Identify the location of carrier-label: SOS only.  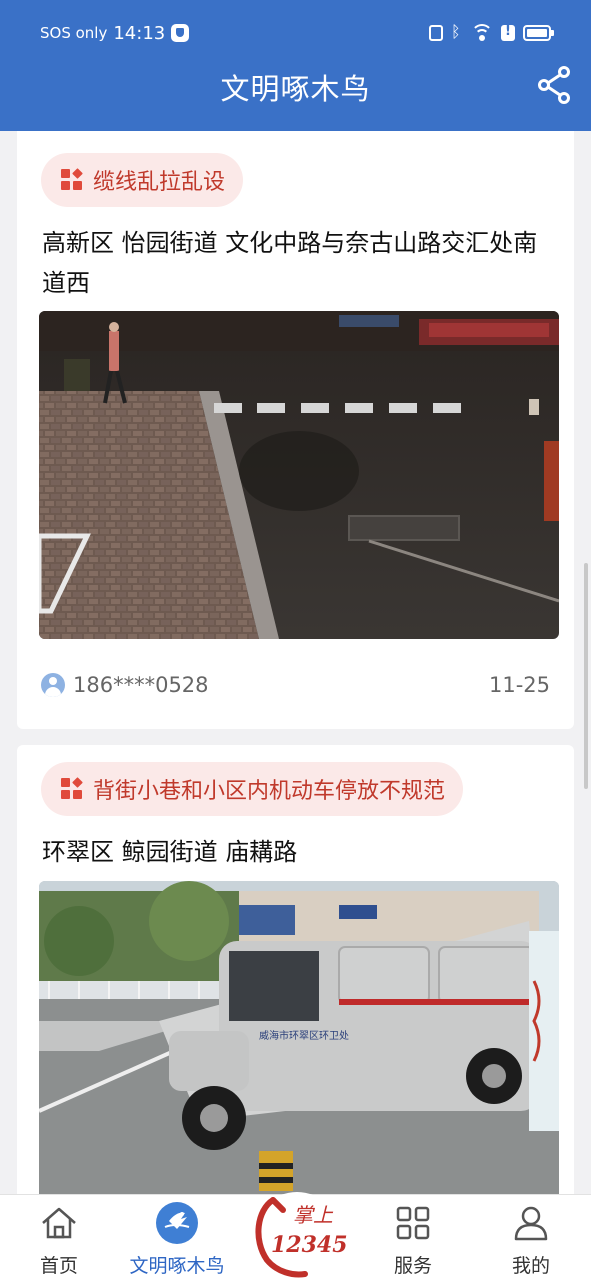
(74, 33).